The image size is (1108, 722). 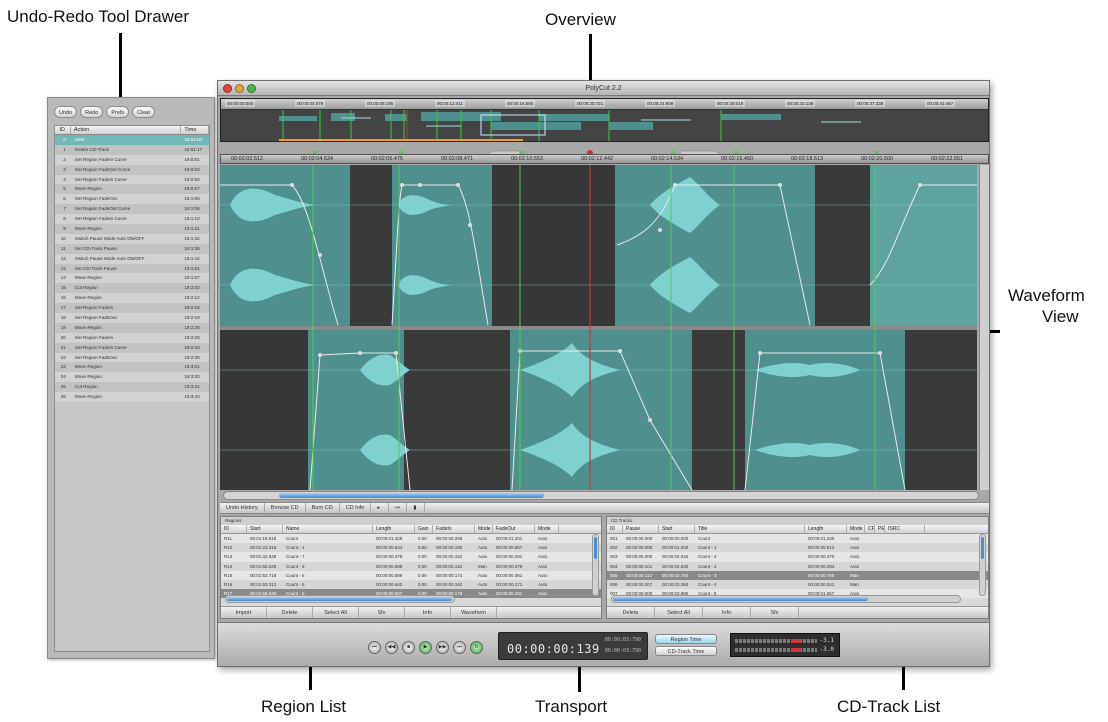 What do you see at coordinates (454, 529) in the screenshot?
I see `region-column-header: FadeIn` at bounding box center [454, 529].